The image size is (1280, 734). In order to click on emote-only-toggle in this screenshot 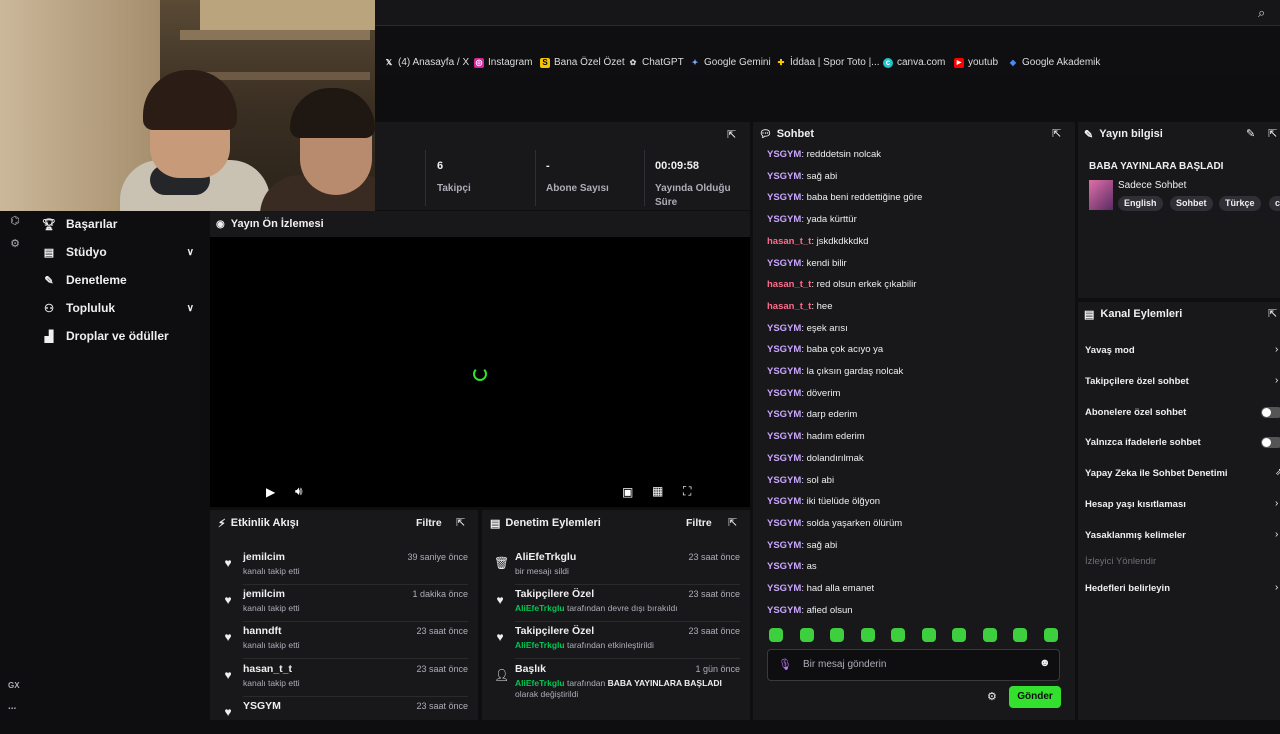, I will do `click(1270, 442)`.